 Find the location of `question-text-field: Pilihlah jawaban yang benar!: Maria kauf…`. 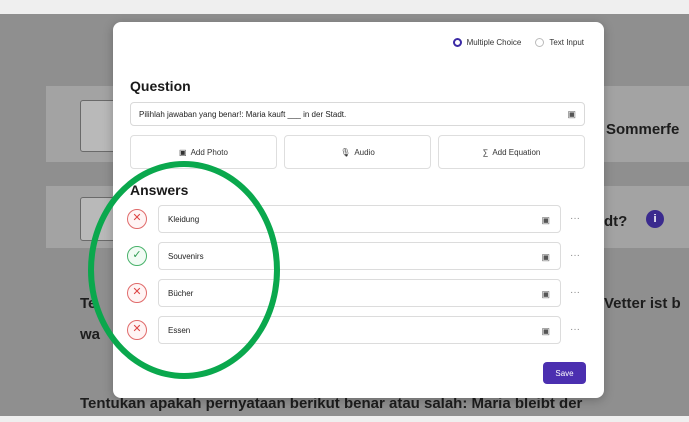

question-text-field: Pilihlah jawaban yang benar!: Maria kauf… is located at coordinates (357, 114).